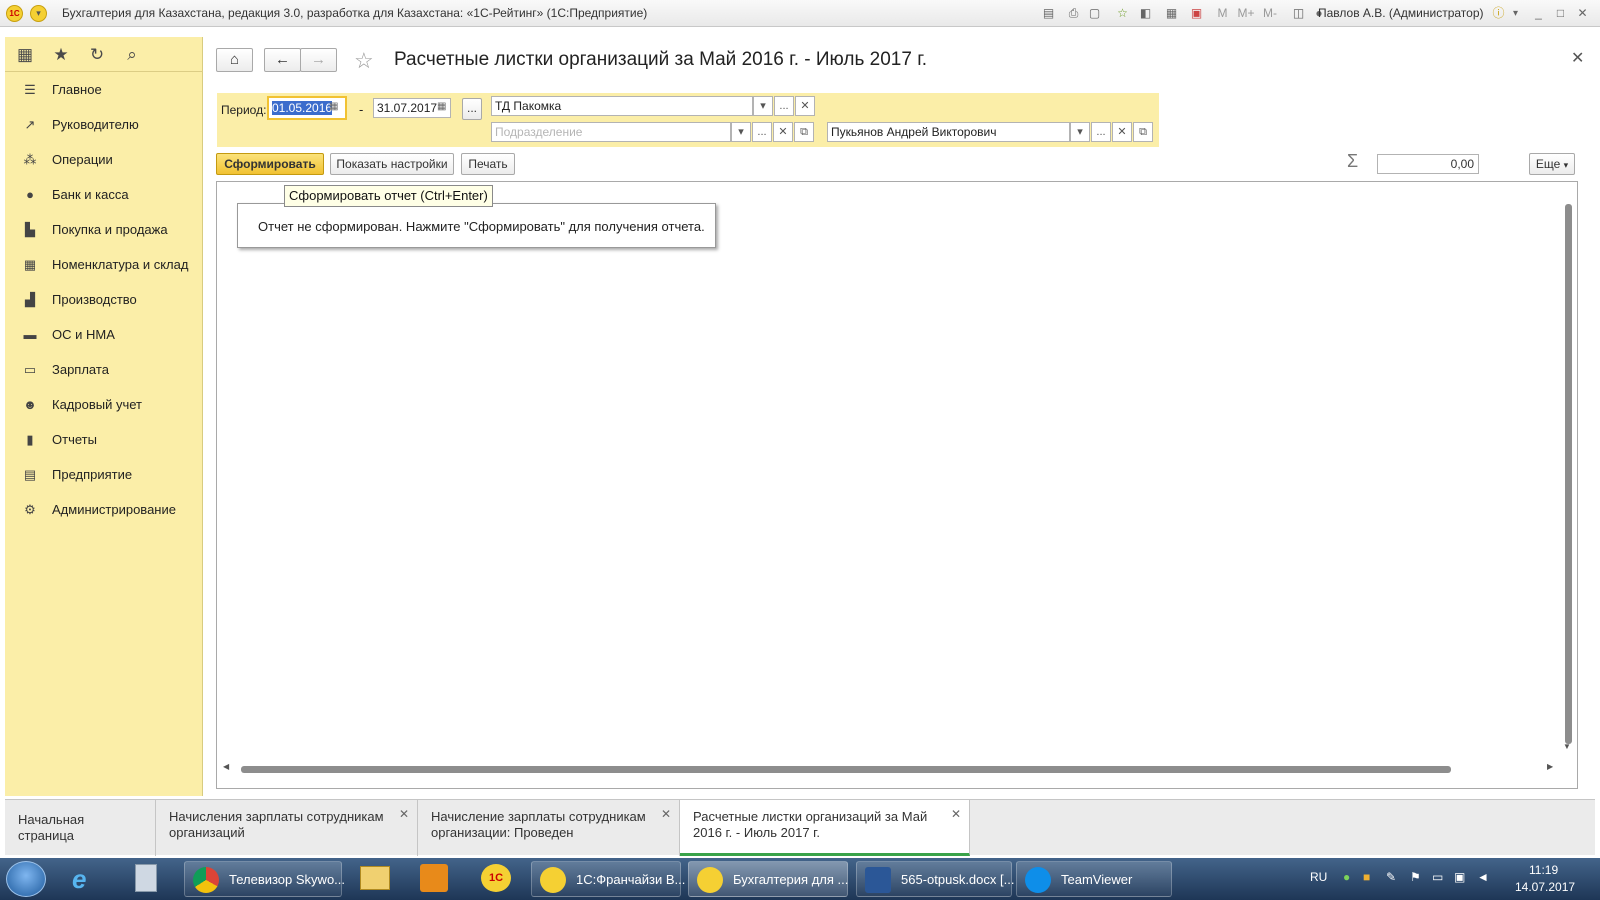  What do you see at coordinates (61, 55) in the screenshot?
I see `star-icon: ★` at bounding box center [61, 55].